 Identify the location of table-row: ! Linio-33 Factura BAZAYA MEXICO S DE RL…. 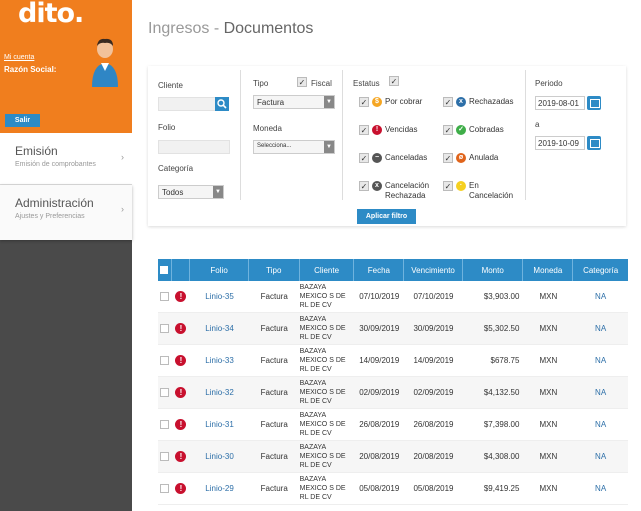
(393, 361).